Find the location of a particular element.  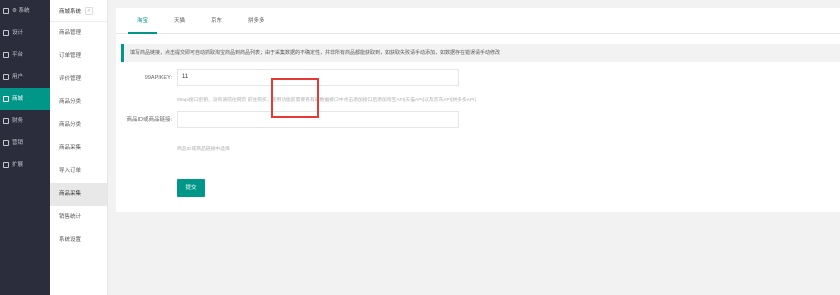

subnav-item-collect: 商品采集 is located at coordinates (78, 148).